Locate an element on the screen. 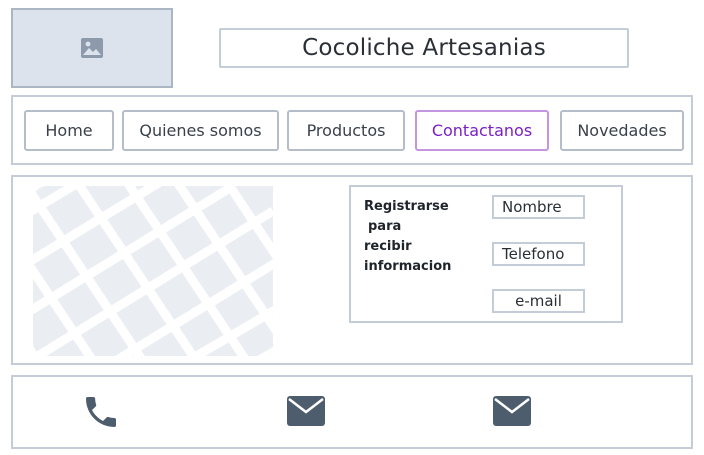 The height and width of the screenshot is (455, 704). site-title: Cocoliche Artesanias is located at coordinates (424, 48).